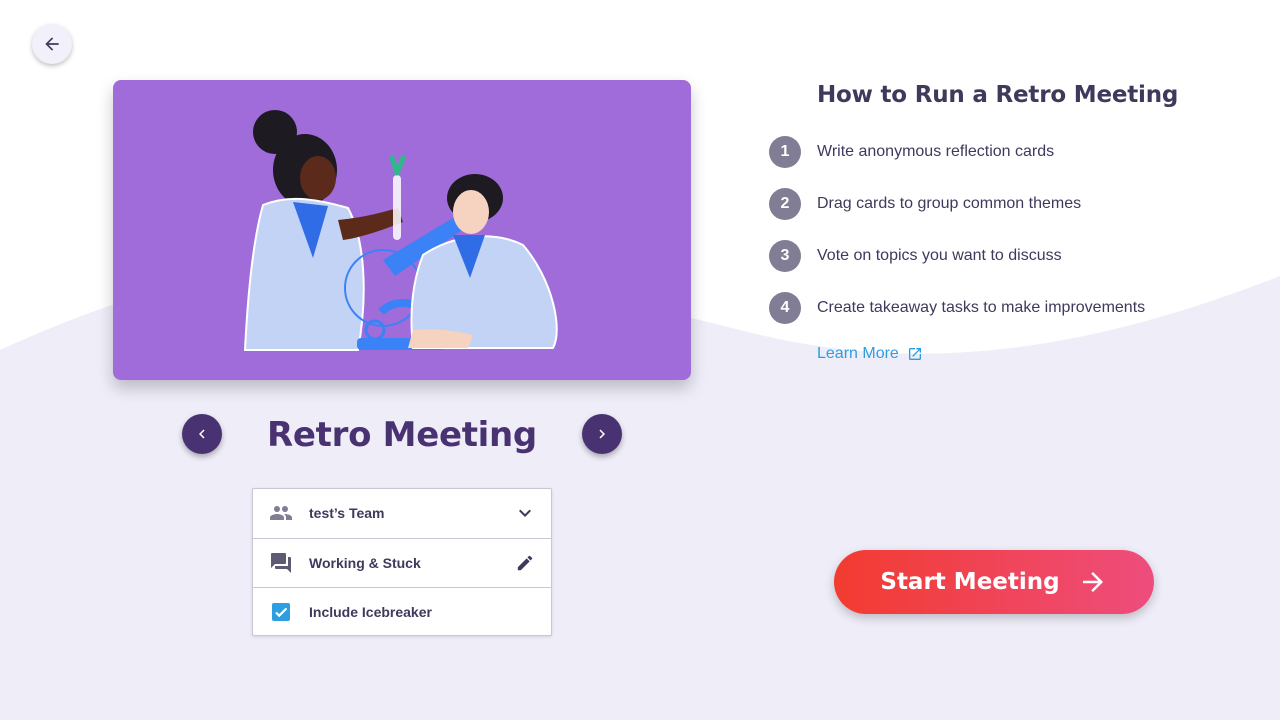  I want to click on start-meeting-label: Start Meeting, so click(970, 582).